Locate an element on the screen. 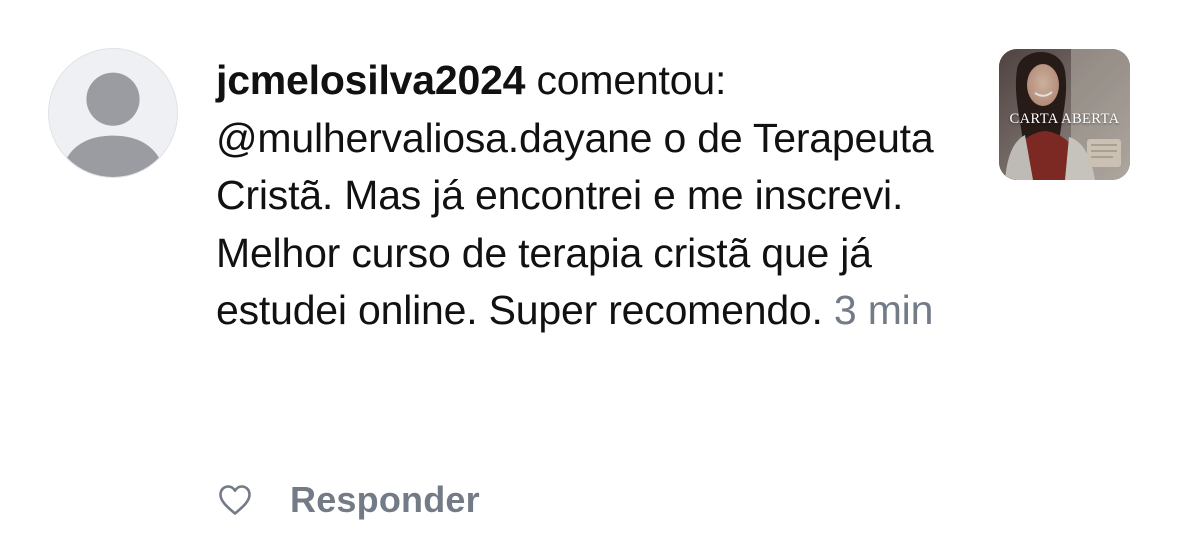  default-user-avatar-icon is located at coordinates (113, 124).